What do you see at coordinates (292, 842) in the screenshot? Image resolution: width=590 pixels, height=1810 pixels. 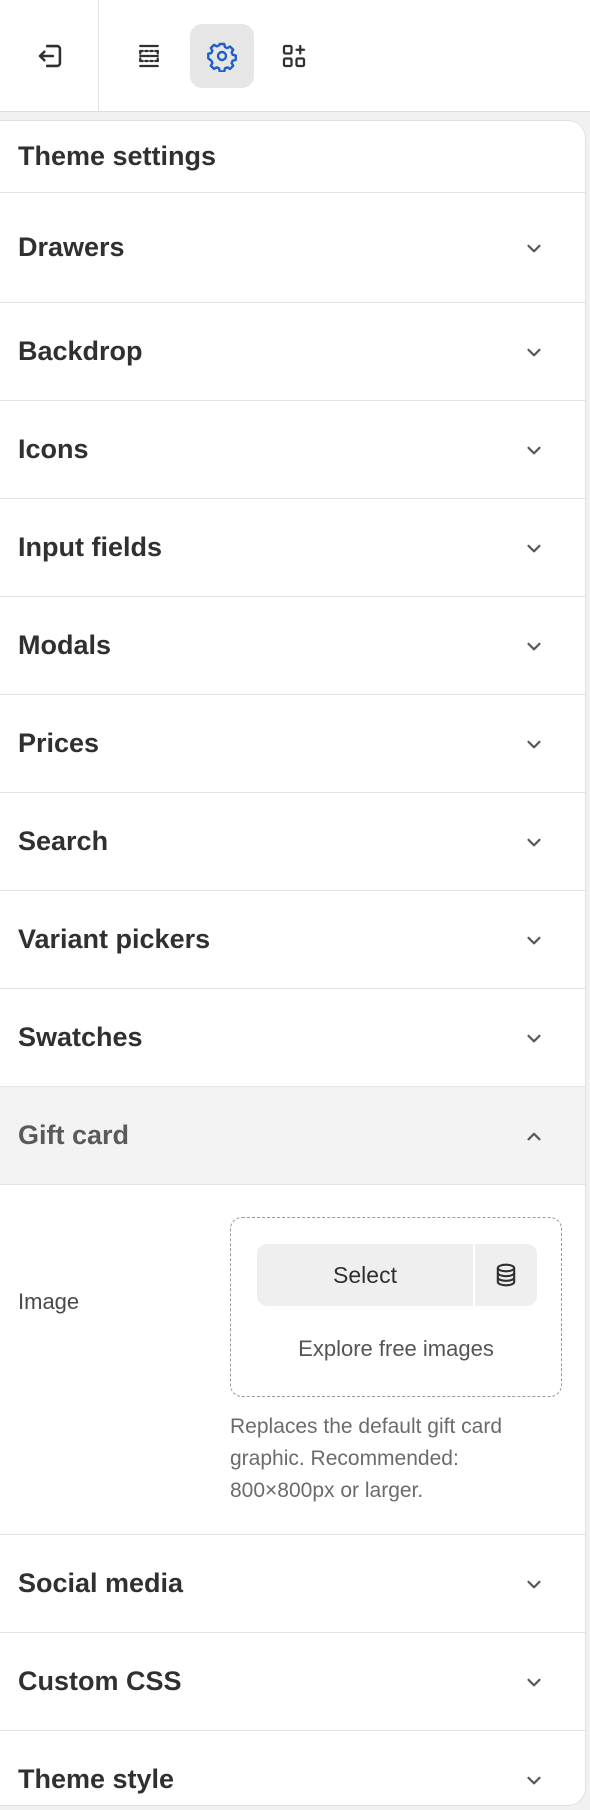 I see `section-search: Search` at bounding box center [292, 842].